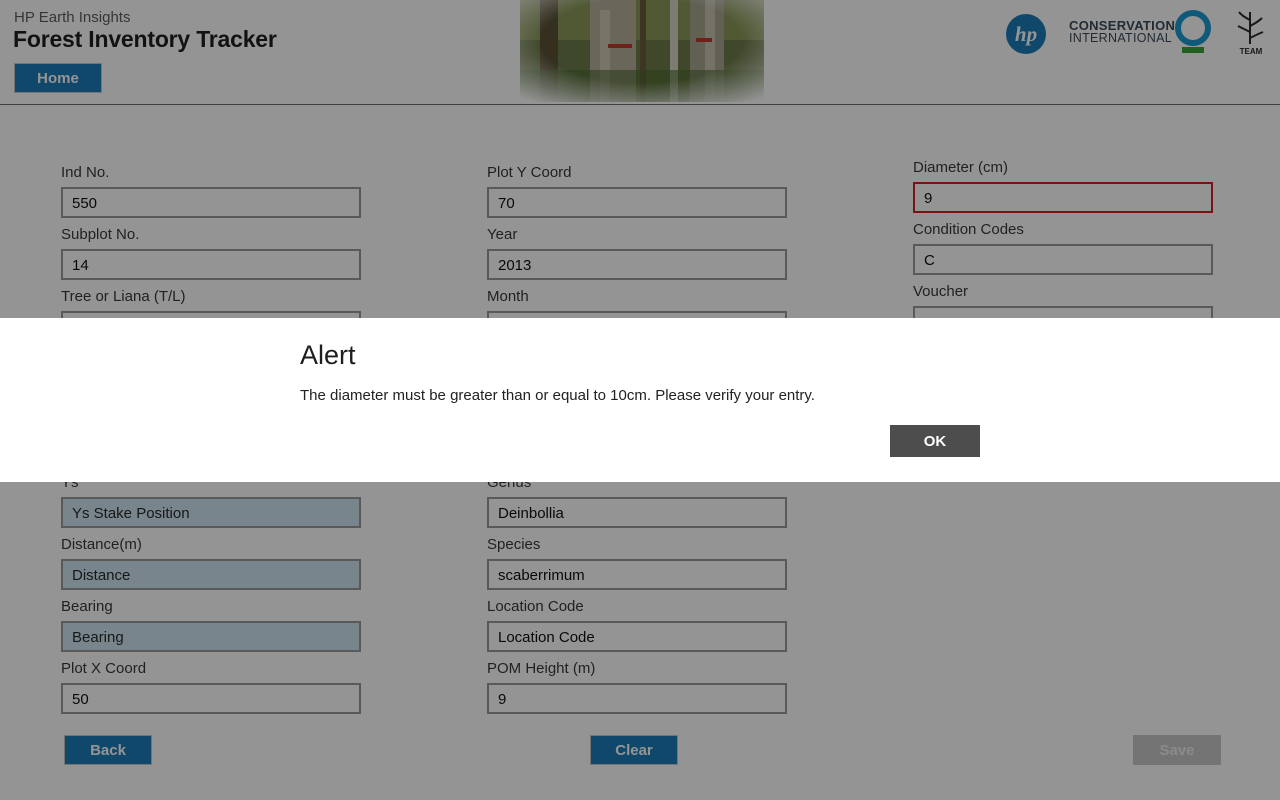 The width and height of the screenshot is (1280, 800). Describe the element at coordinates (935, 441) in the screenshot. I see `ok-button: OK` at that location.